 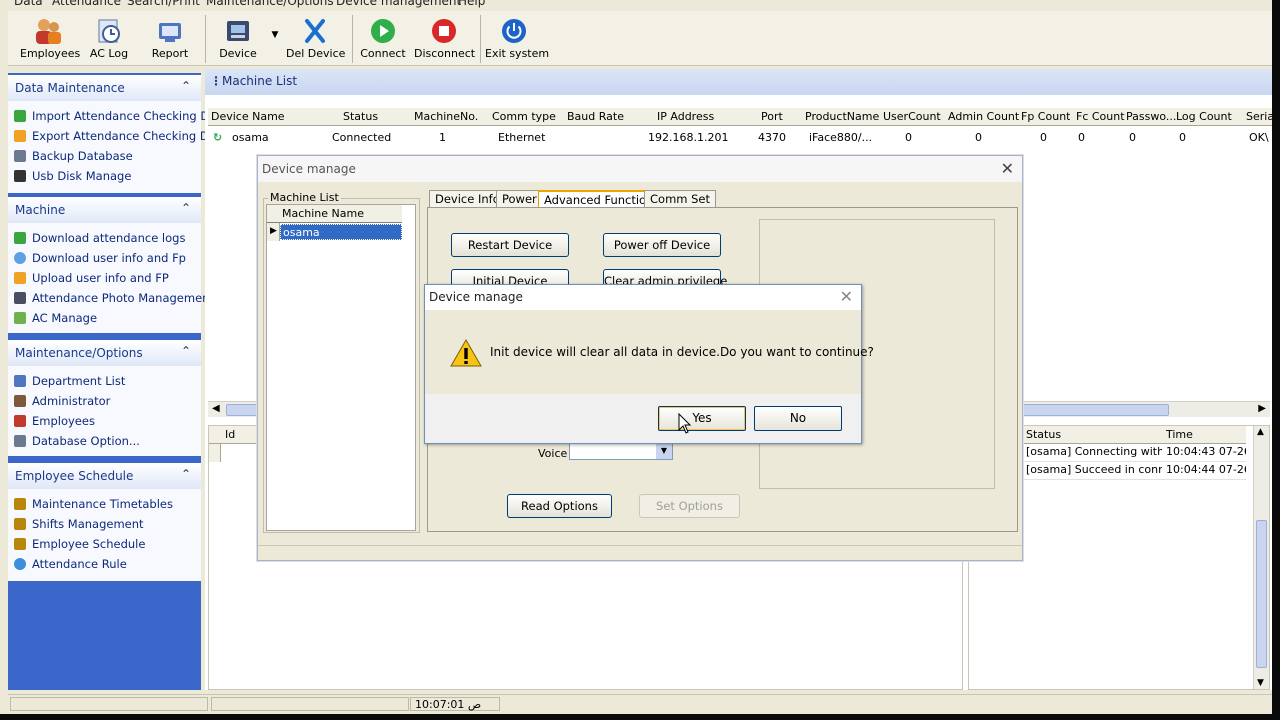 What do you see at coordinates (104, 476) in the screenshot?
I see `section-employee-schedule: Employee Schedule ⌃` at bounding box center [104, 476].